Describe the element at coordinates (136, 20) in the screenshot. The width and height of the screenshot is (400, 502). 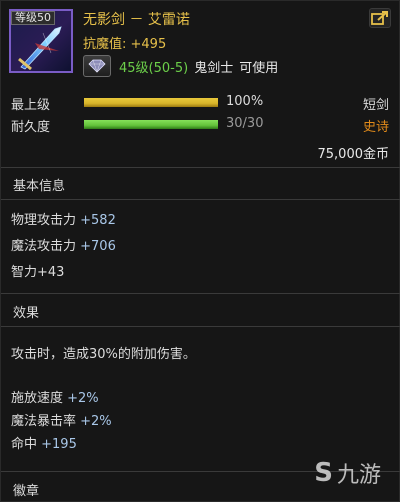
I see `item-name: 无影剑 － 艾雷诺` at that location.